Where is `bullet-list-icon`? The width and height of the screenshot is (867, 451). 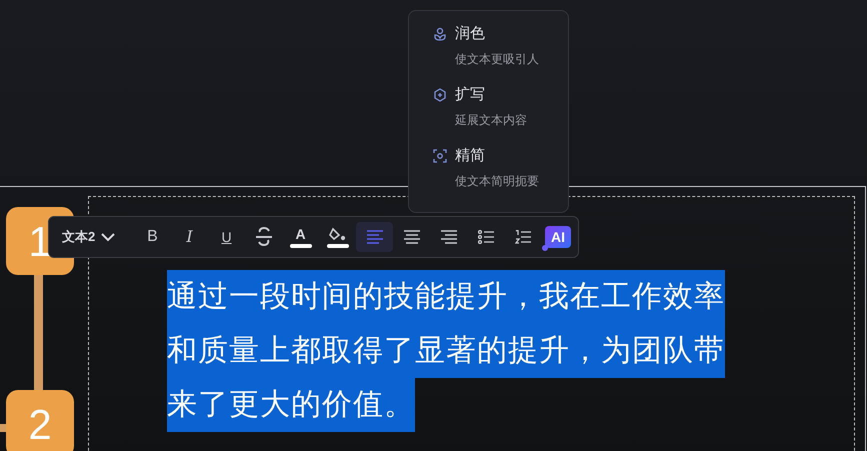 bullet-list-icon is located at coordinates (486, 237).